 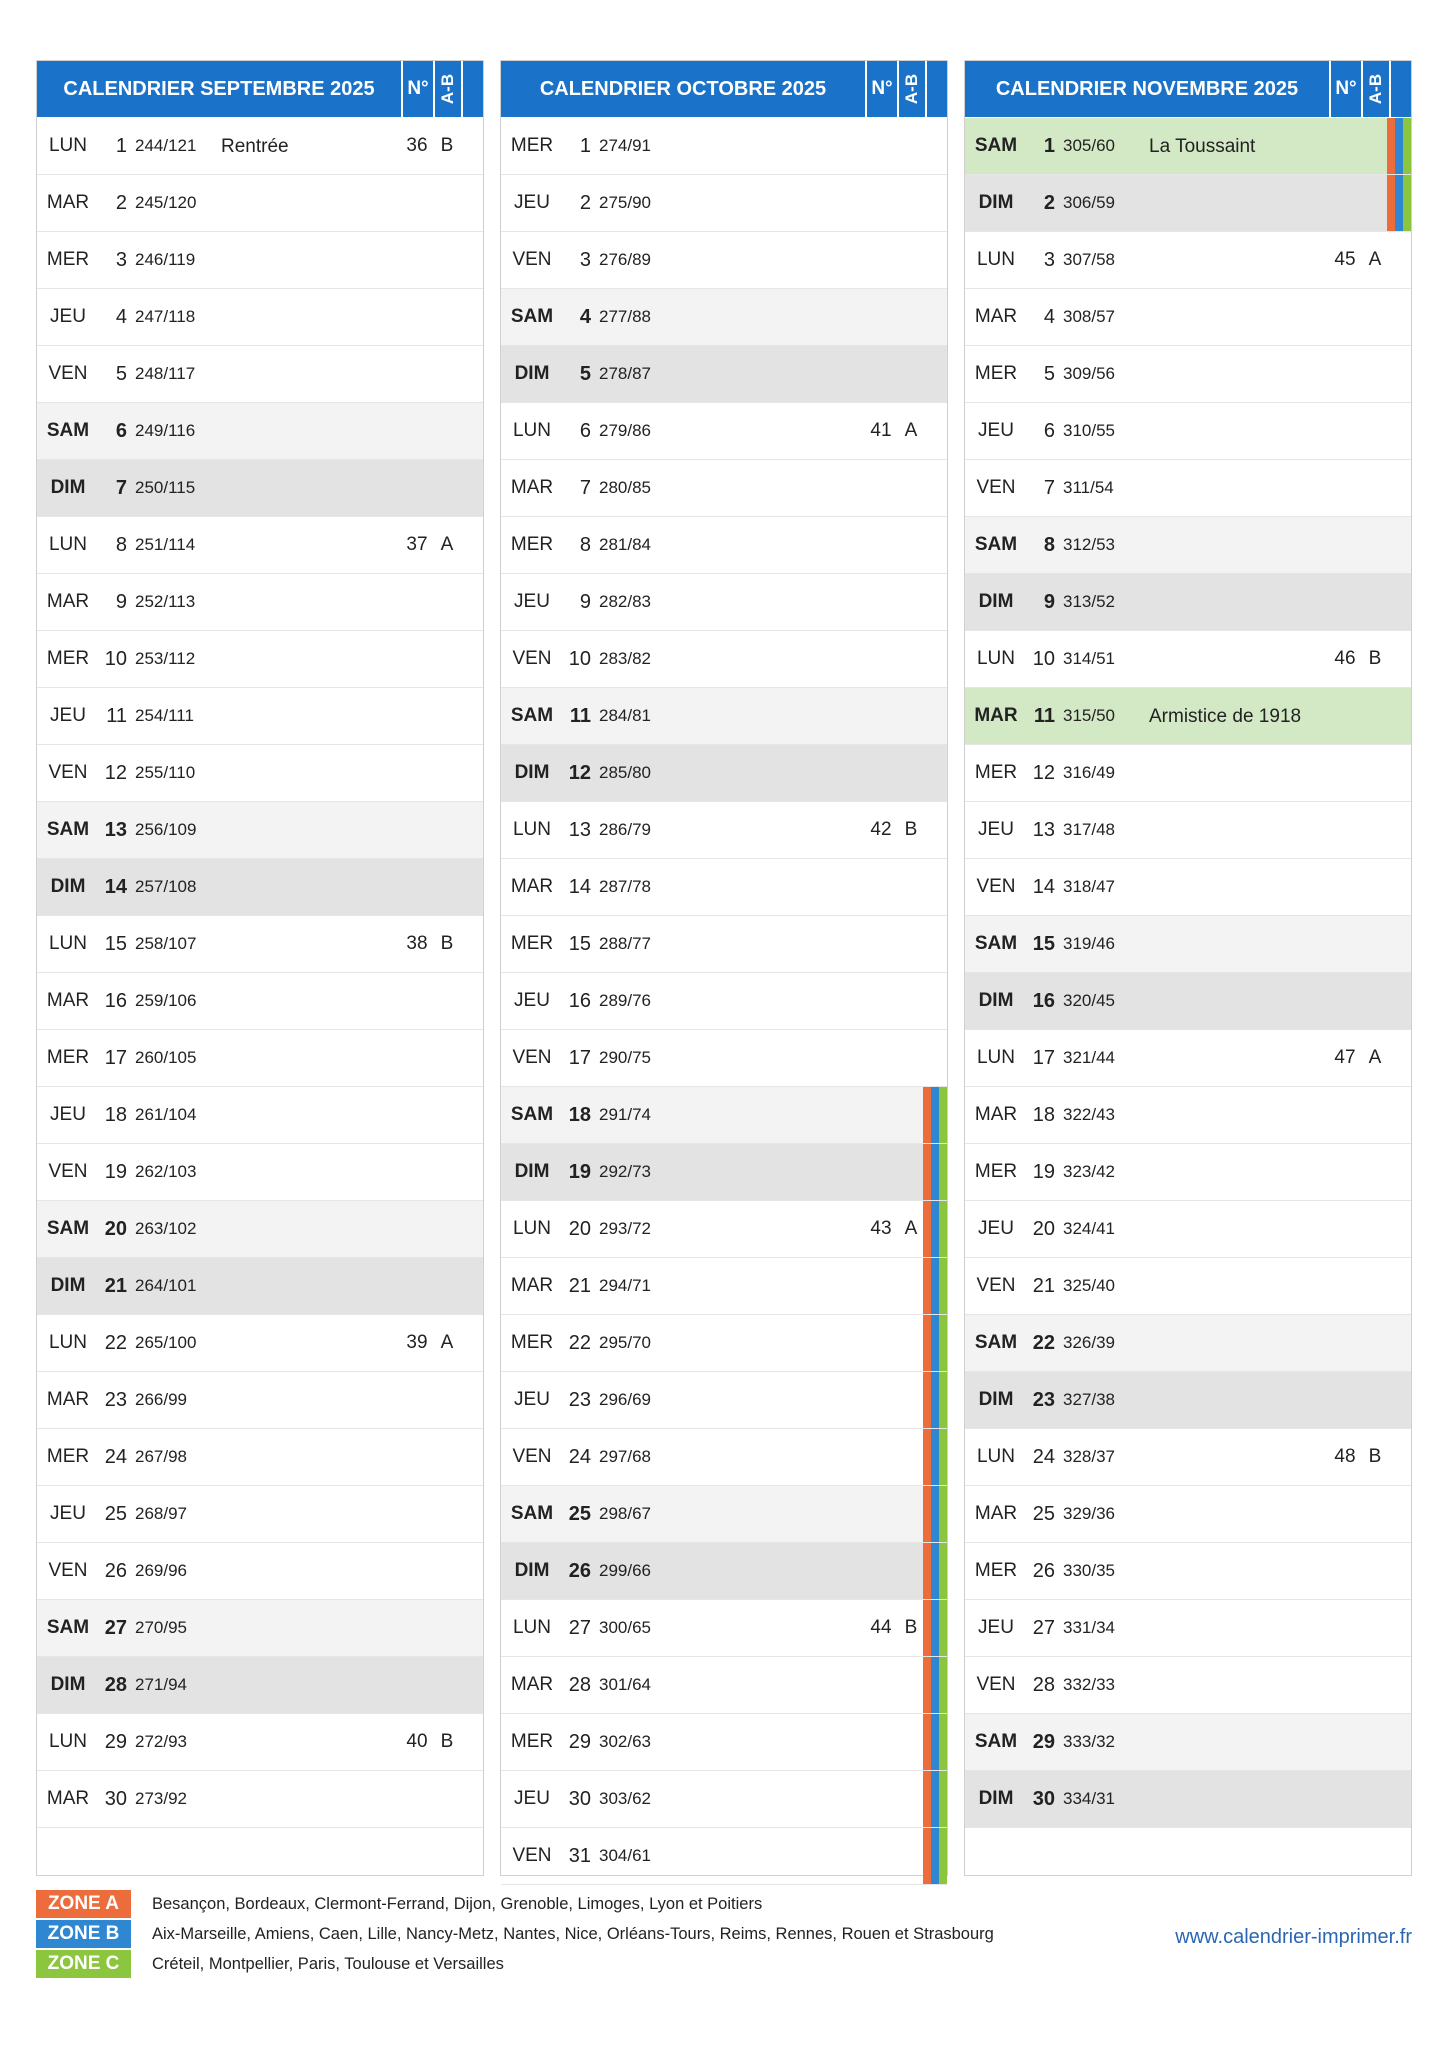 What do you see at coordinates (625, 1057) in the screenshot?
I see `day-of-year: 290/75` at bounding box center [625, 1057].